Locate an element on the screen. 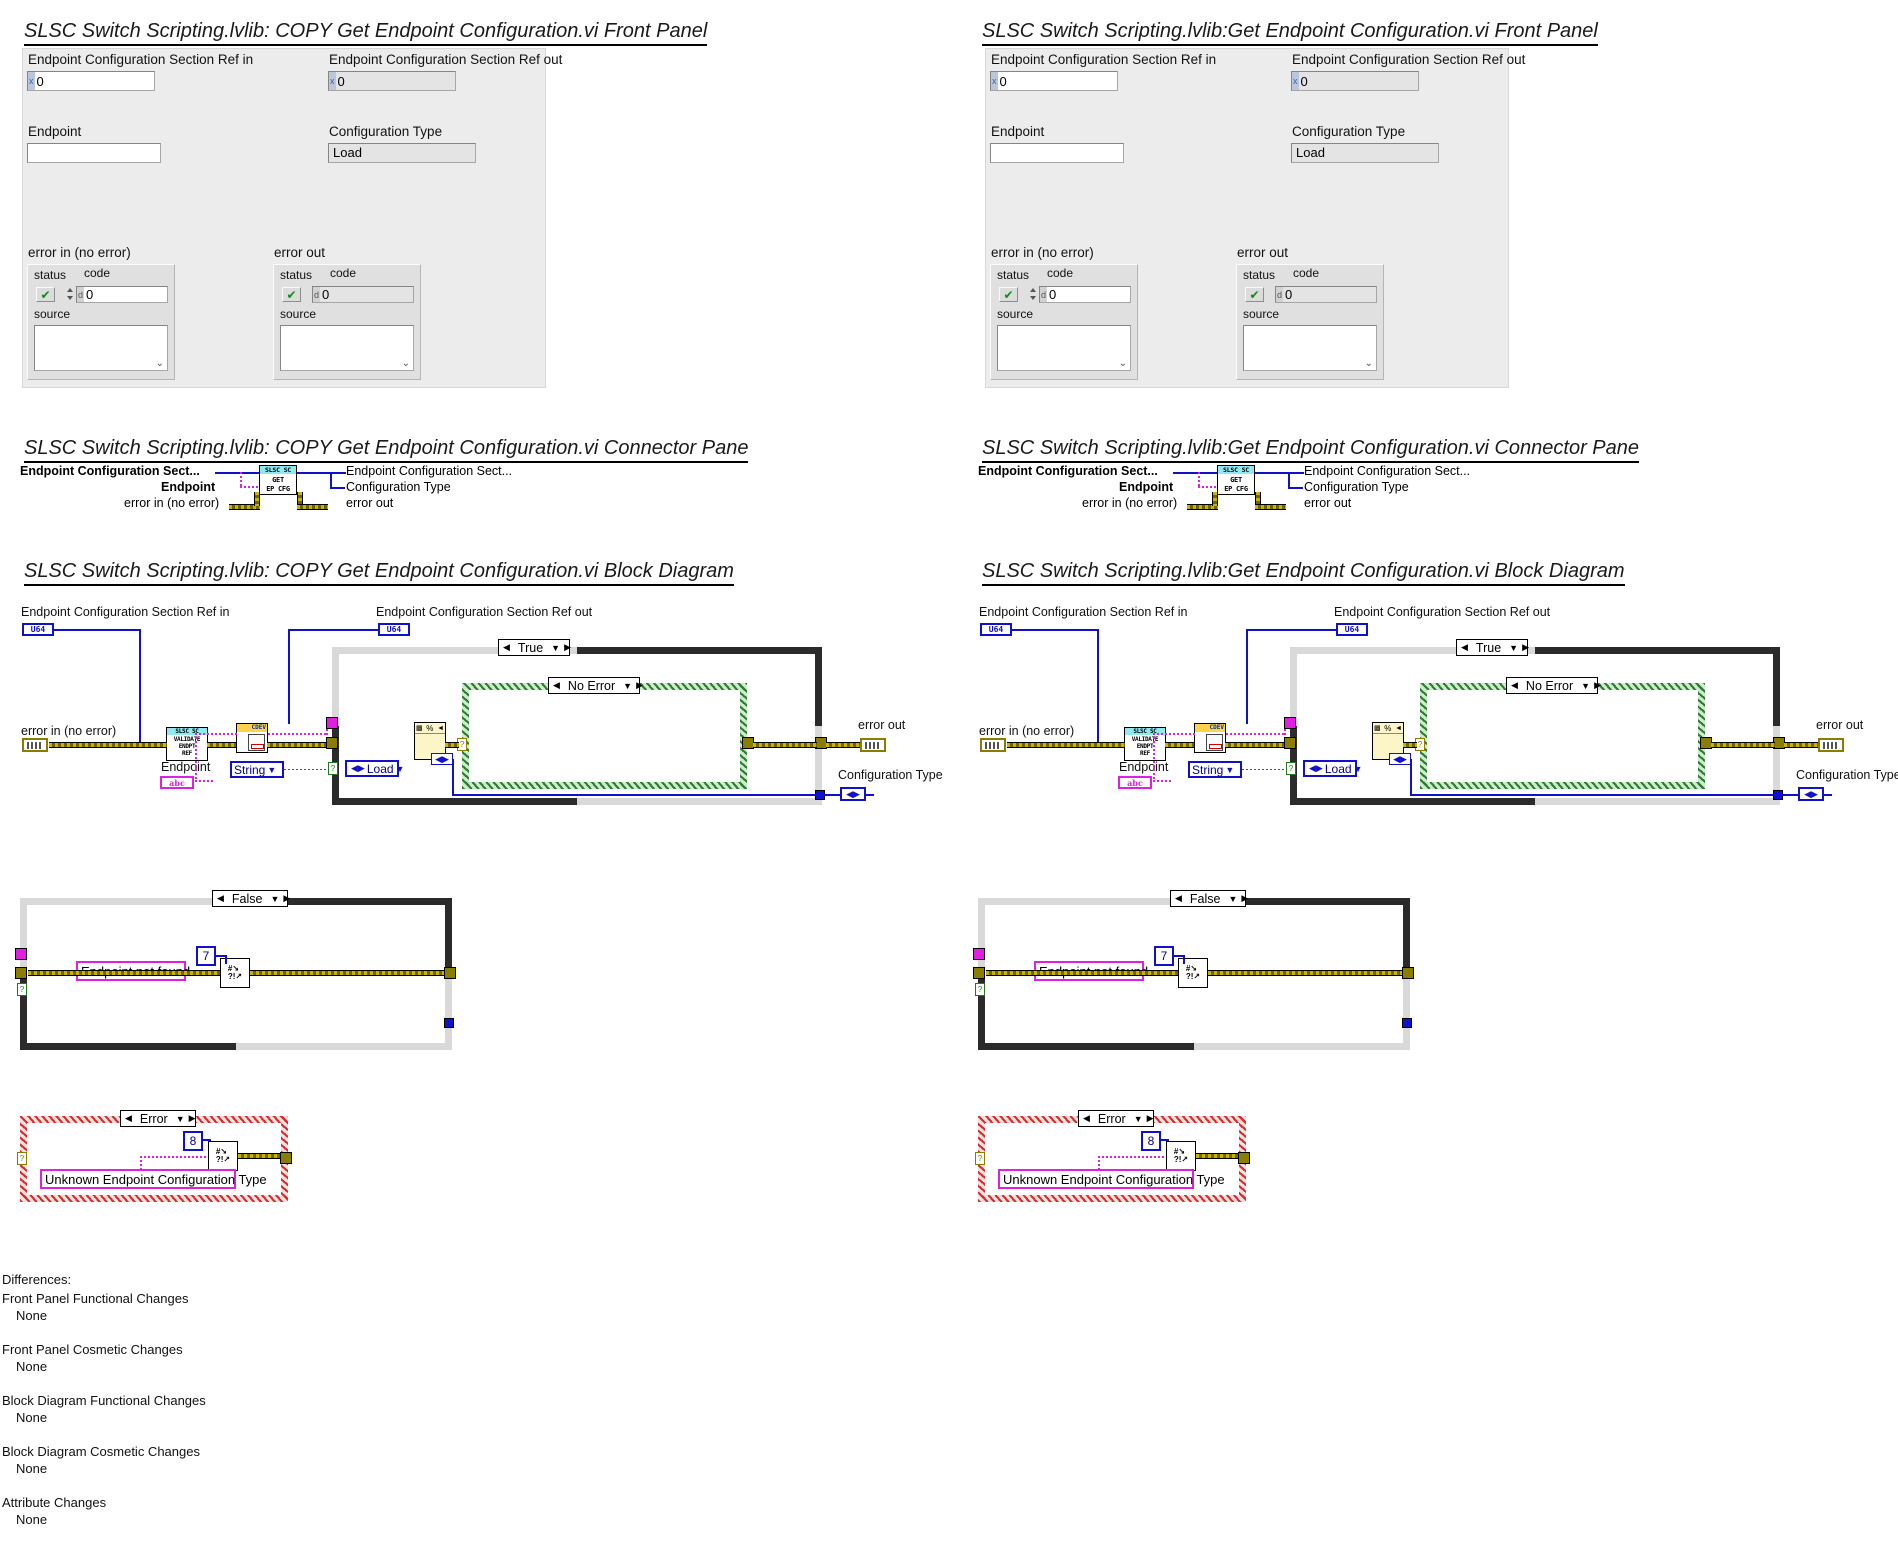 The height and width of the screenshot is (1545, 1898). error-code-constant: 7 is located at coordinates (206, 956).